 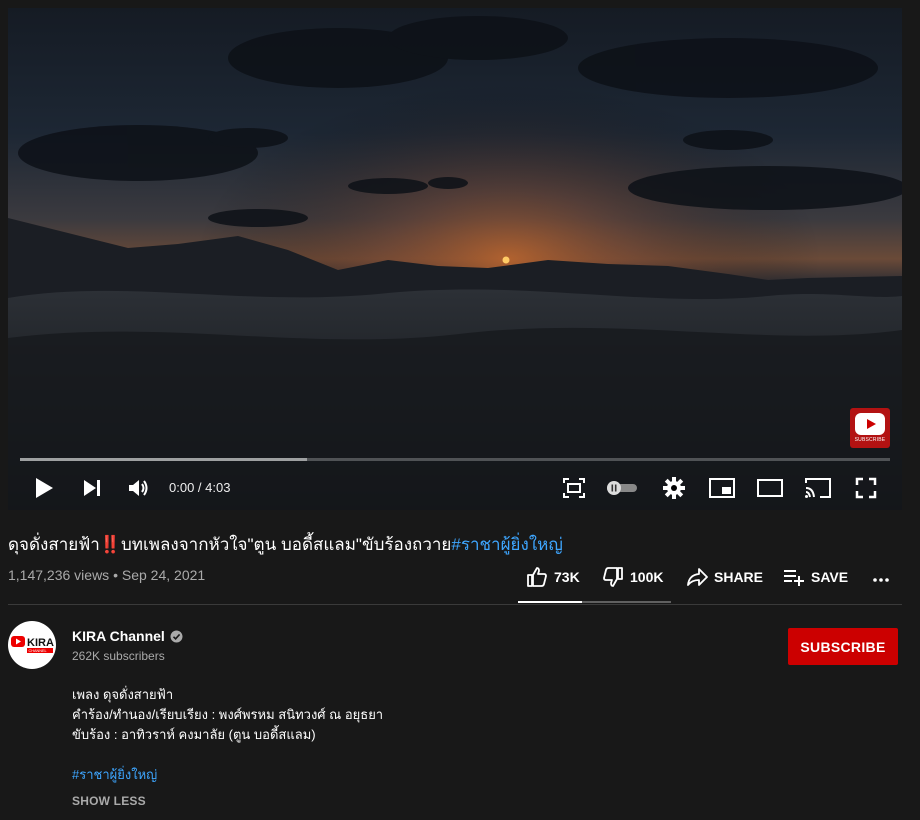 I want to click on video-meta: 1,147,236 views • Sep 24, 2021, so click(x=106, y=575).